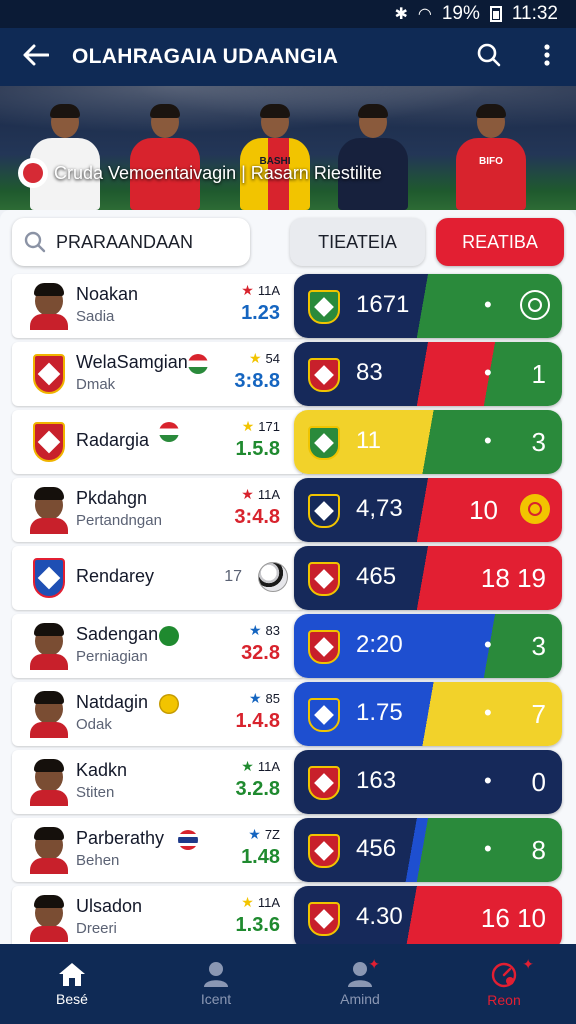 This screenshot has height=1024, width=576. Describe the element at coordinates (260, 426) in the screenshot. I see `rank-label: ★ 171` at that location.